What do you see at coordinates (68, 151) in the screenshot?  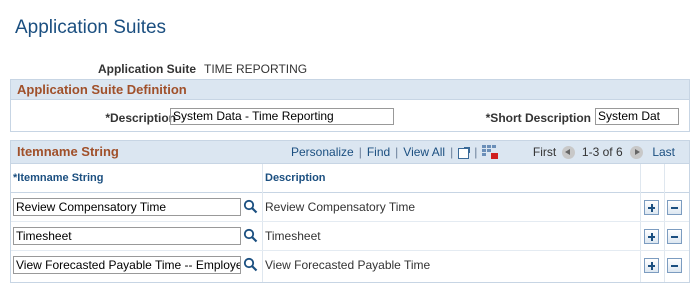 I see `grid-title: Itemname String` at bounding box center [68, 151].